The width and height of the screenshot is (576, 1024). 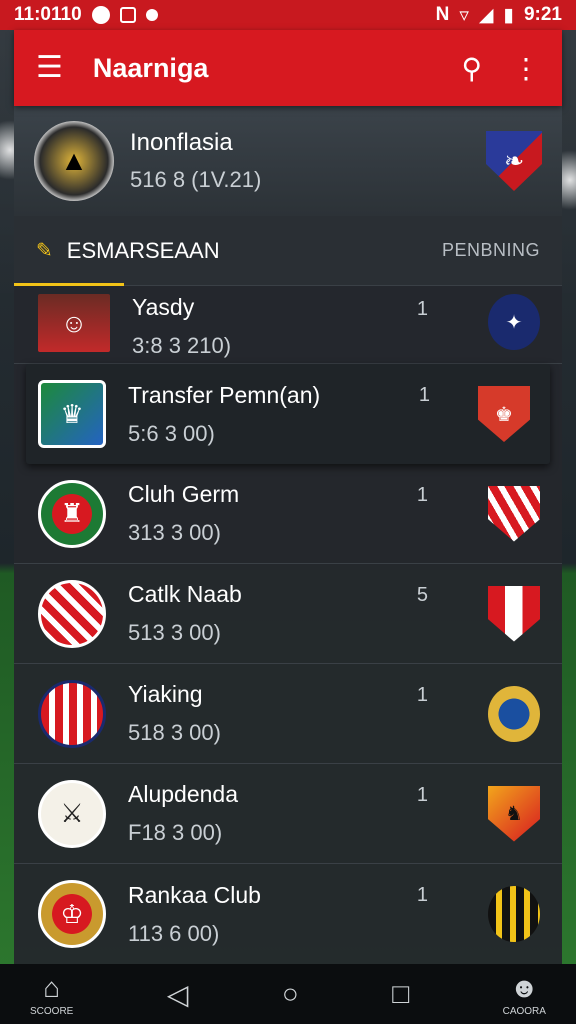 I want to click on circle-icon: ○, so click(x=290, y=993).